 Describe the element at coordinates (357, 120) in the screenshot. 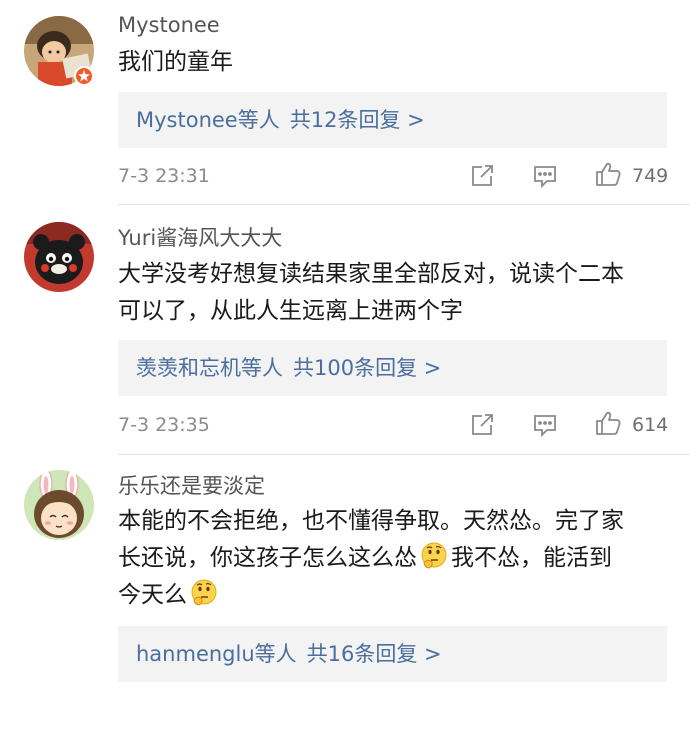

I see `reply-count: 共12条回复 >` at that location.